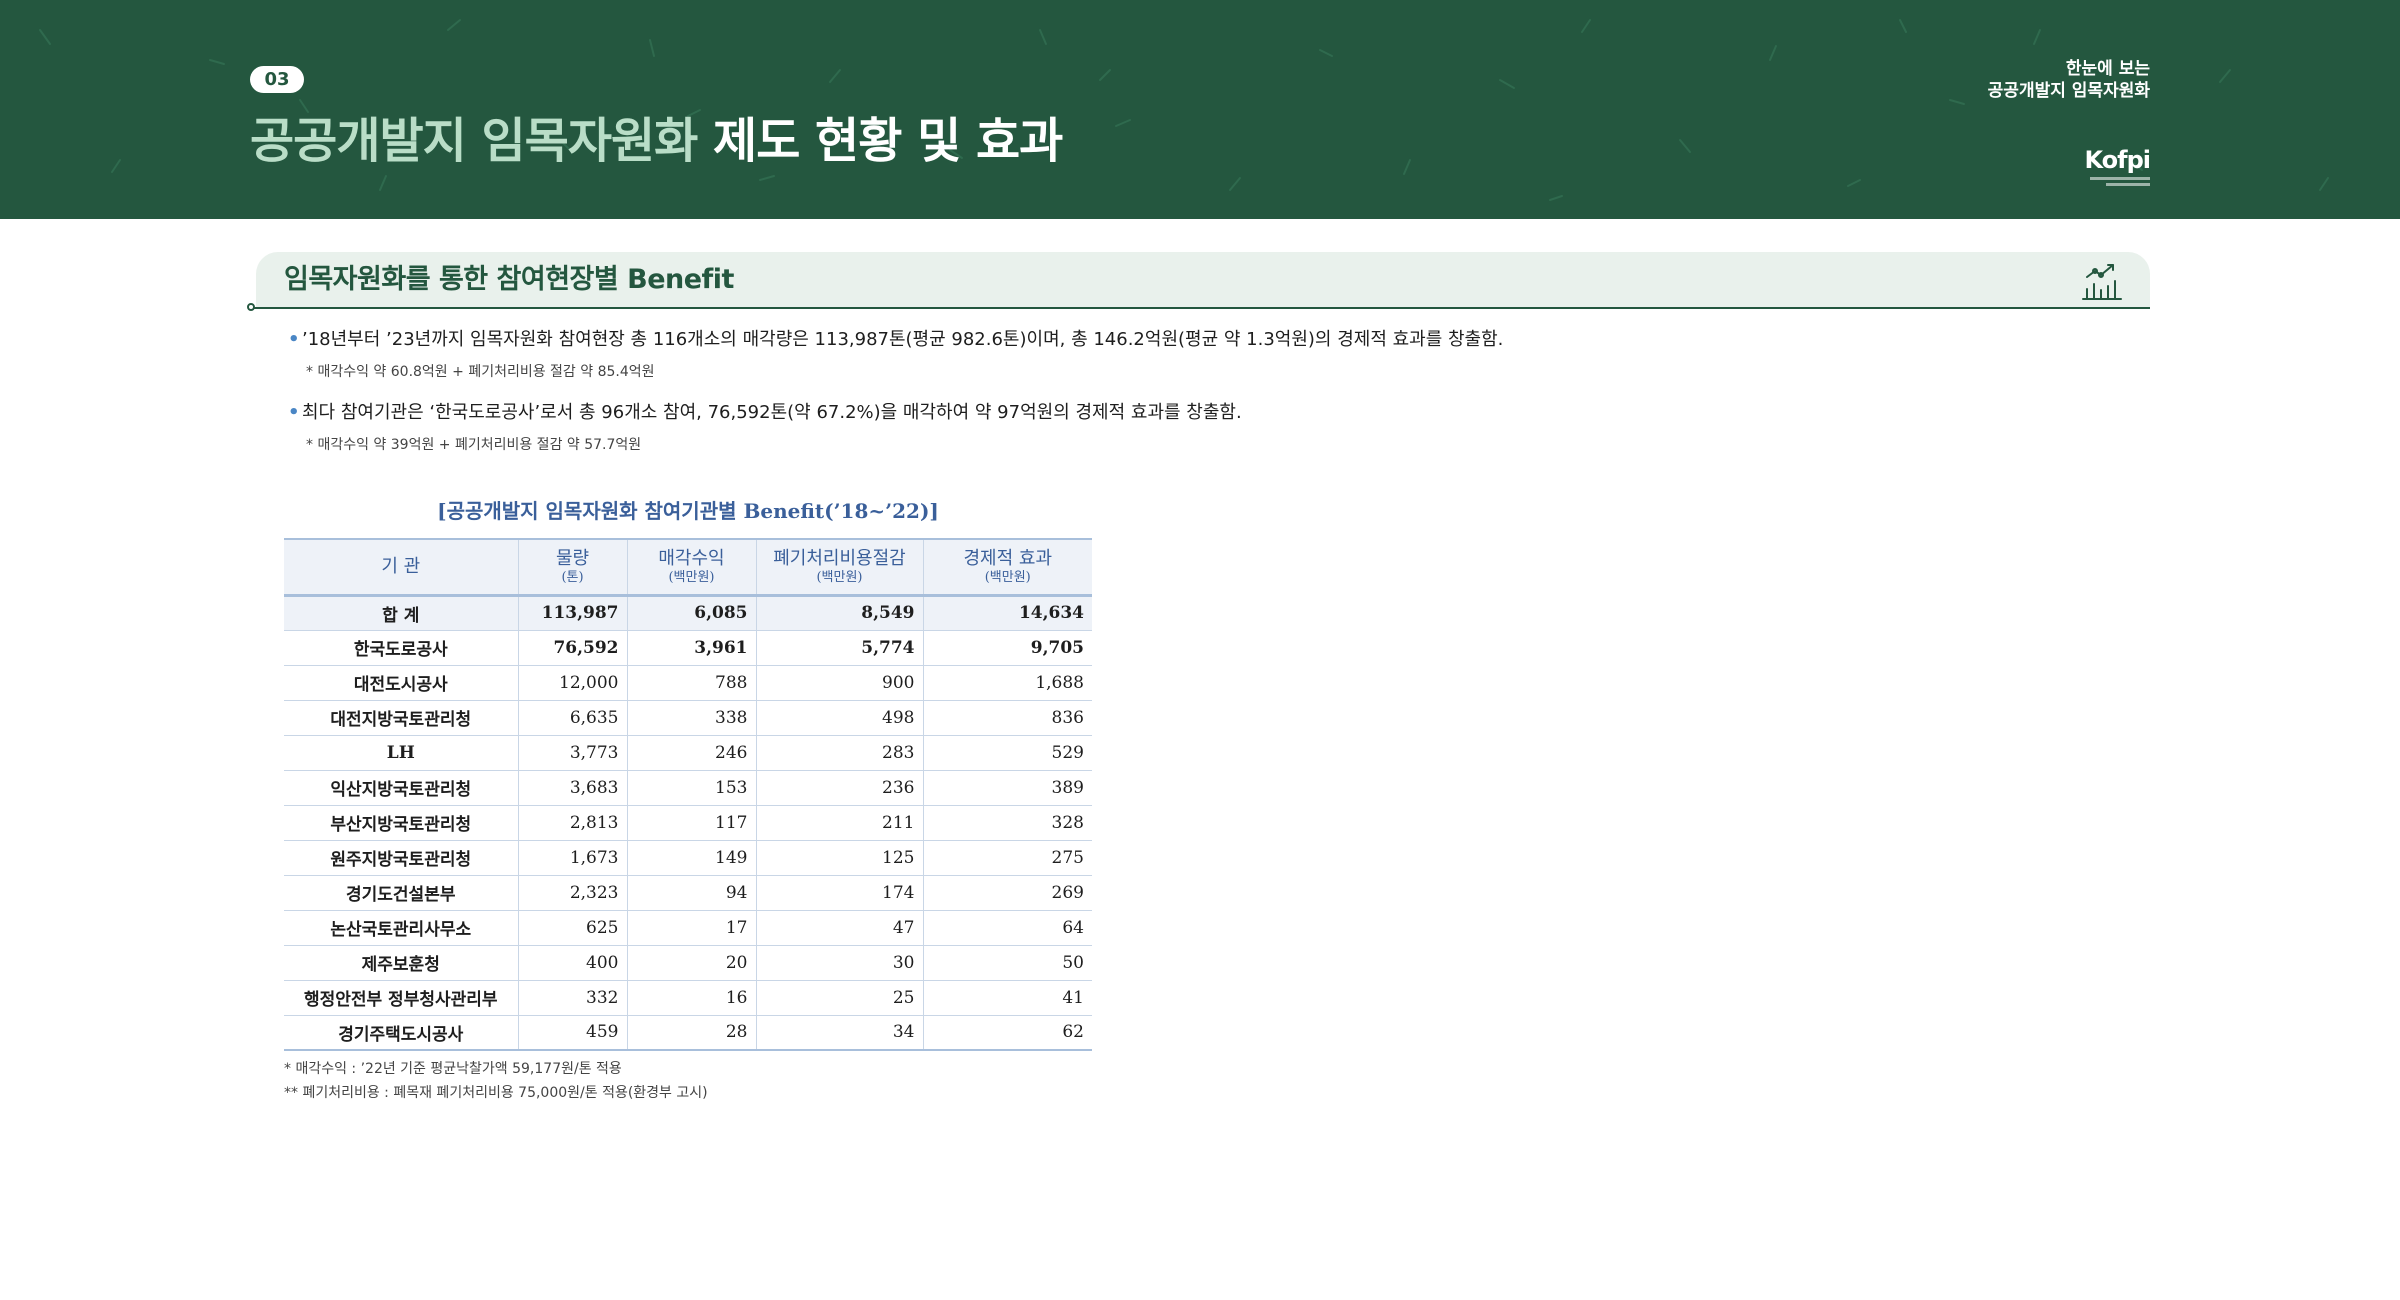 This screenshot has height=1300, width=2400. Describe the element at coordinates (839, 928) in the screenshot. I see `table-cell-value: 47` at that location.